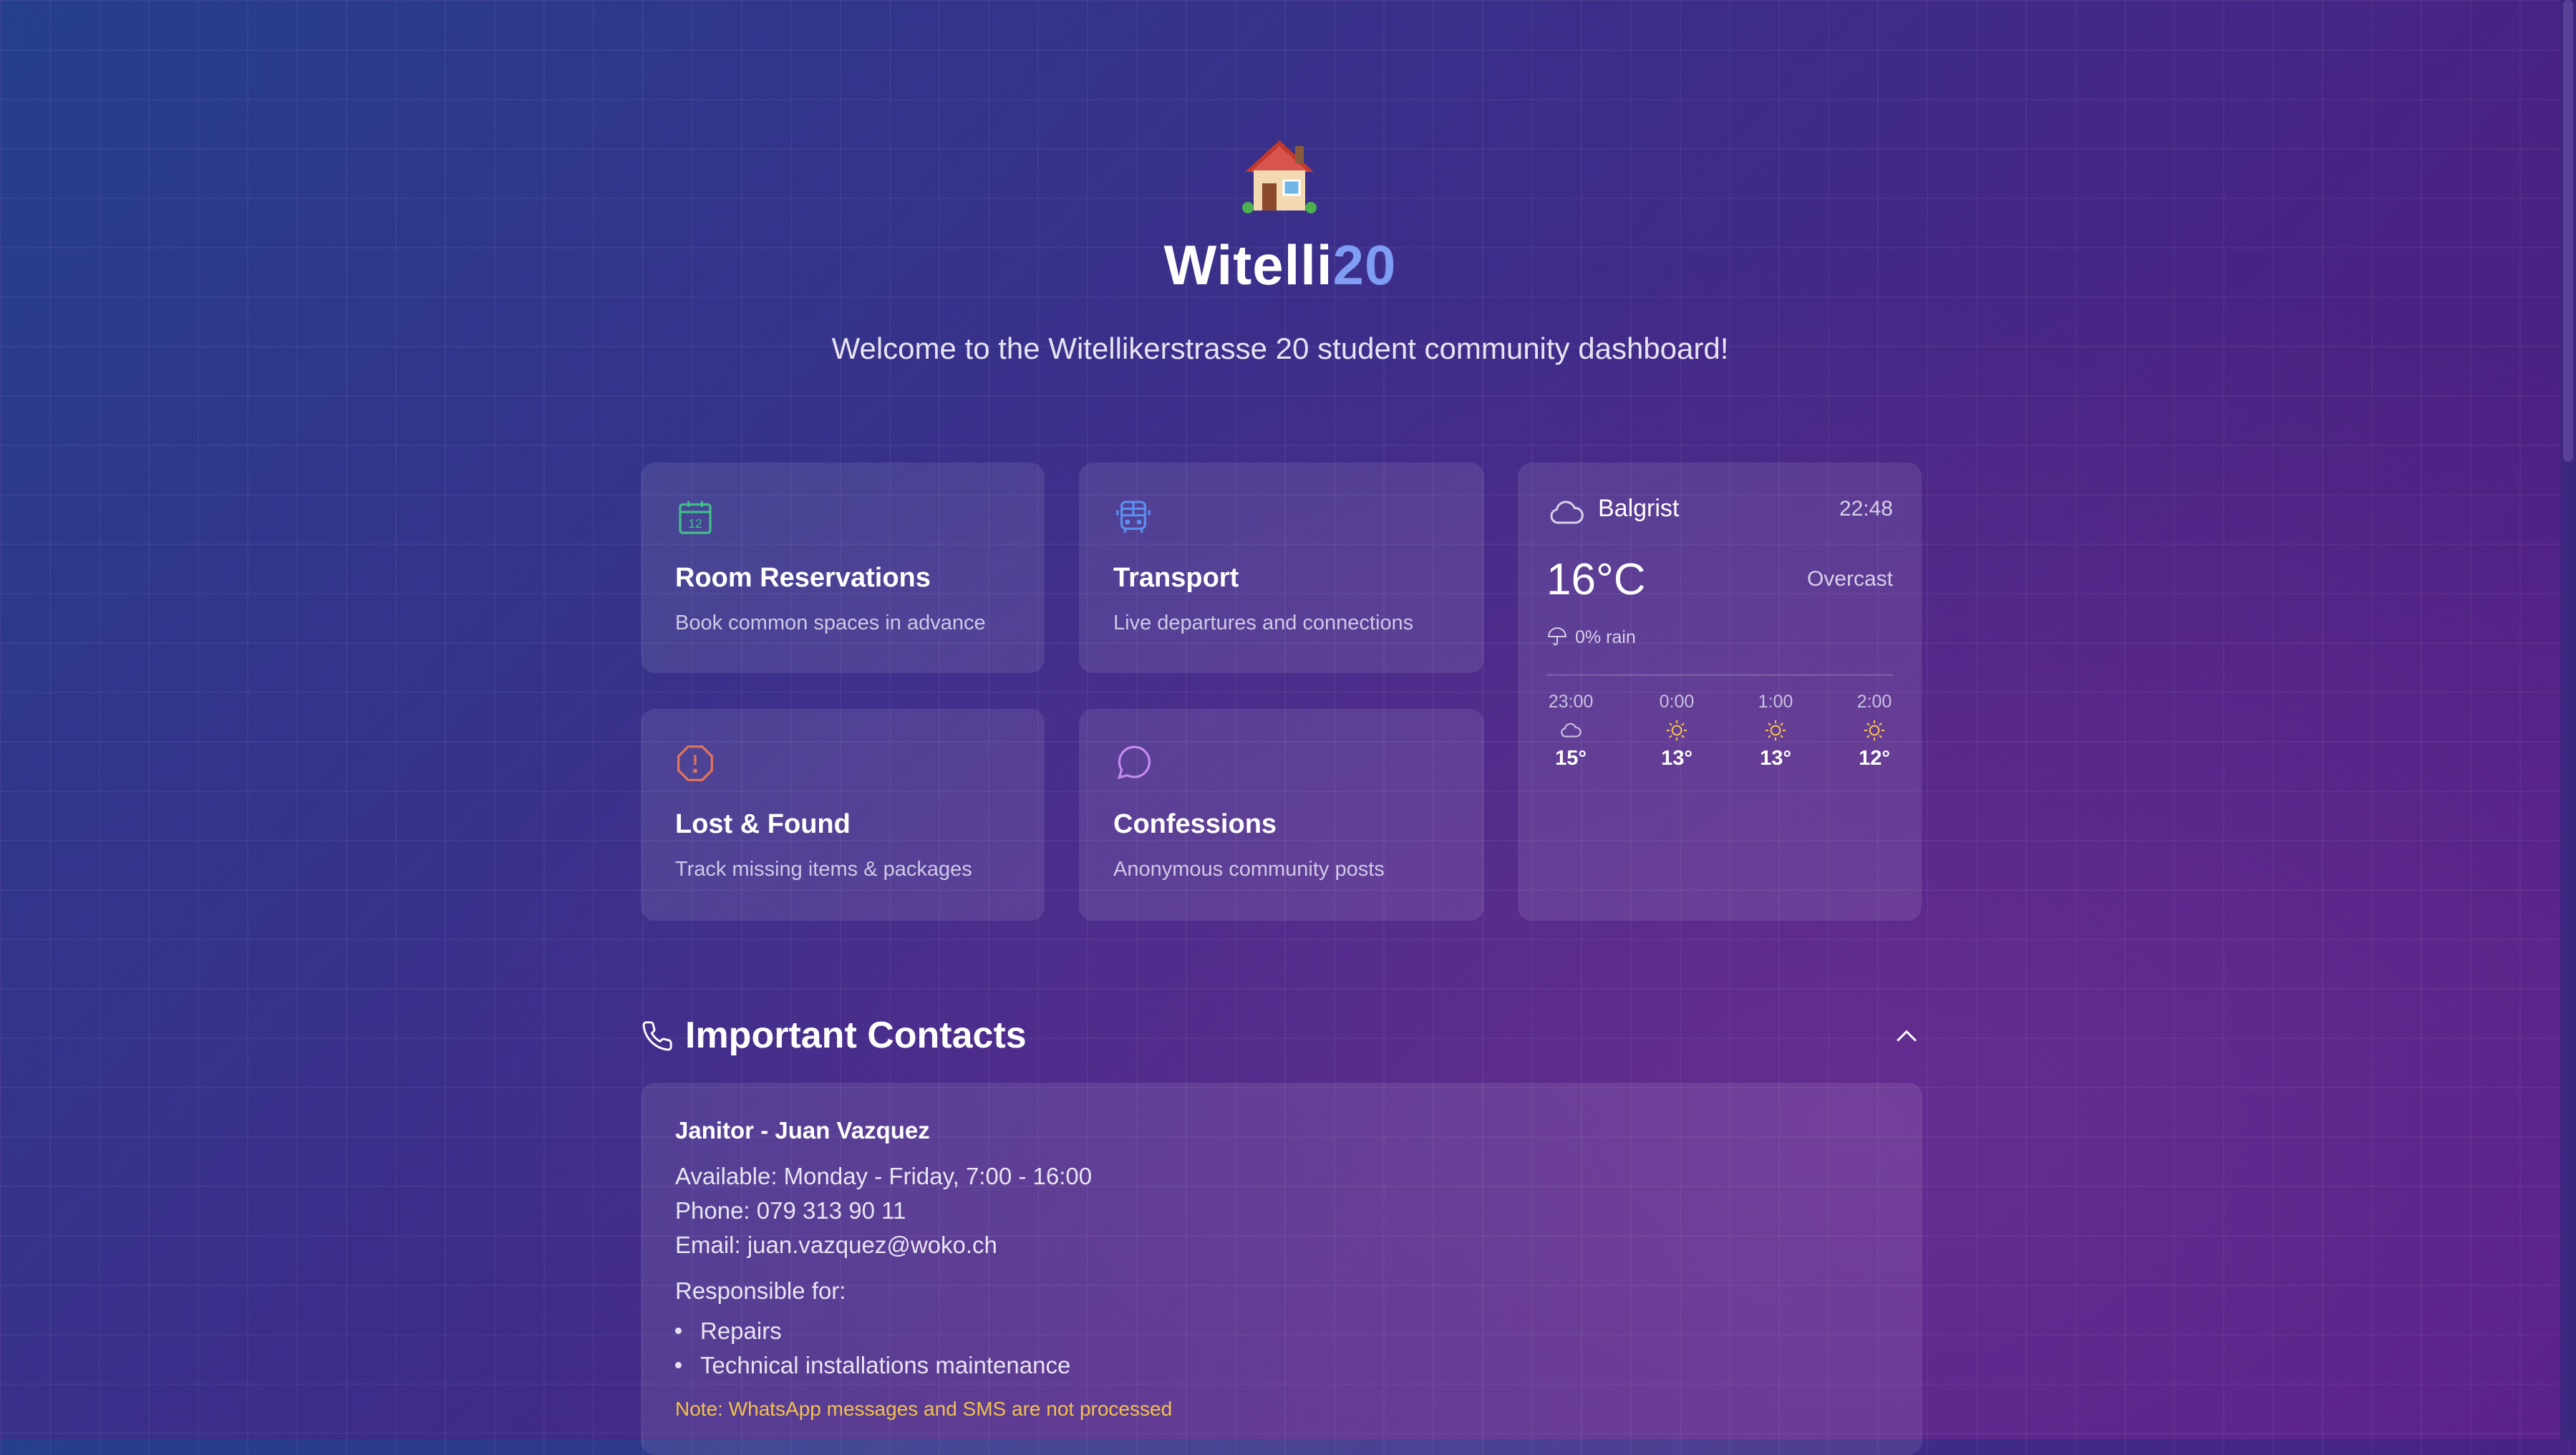 The image size is (2576, 1455). What do you see at coordinates (761, 1290) in the screenshot?
I see `responsible-label: Responsible for:` at bounding box center [761, 1290].